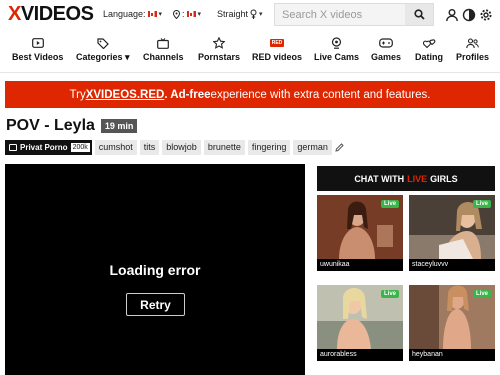 The height and width of the screenshot is (375, 500). What do you see at coordinates (181, 147) in the screenshot?
I see `tag-blowjob: blowjob` at bounding box center [181, 147].